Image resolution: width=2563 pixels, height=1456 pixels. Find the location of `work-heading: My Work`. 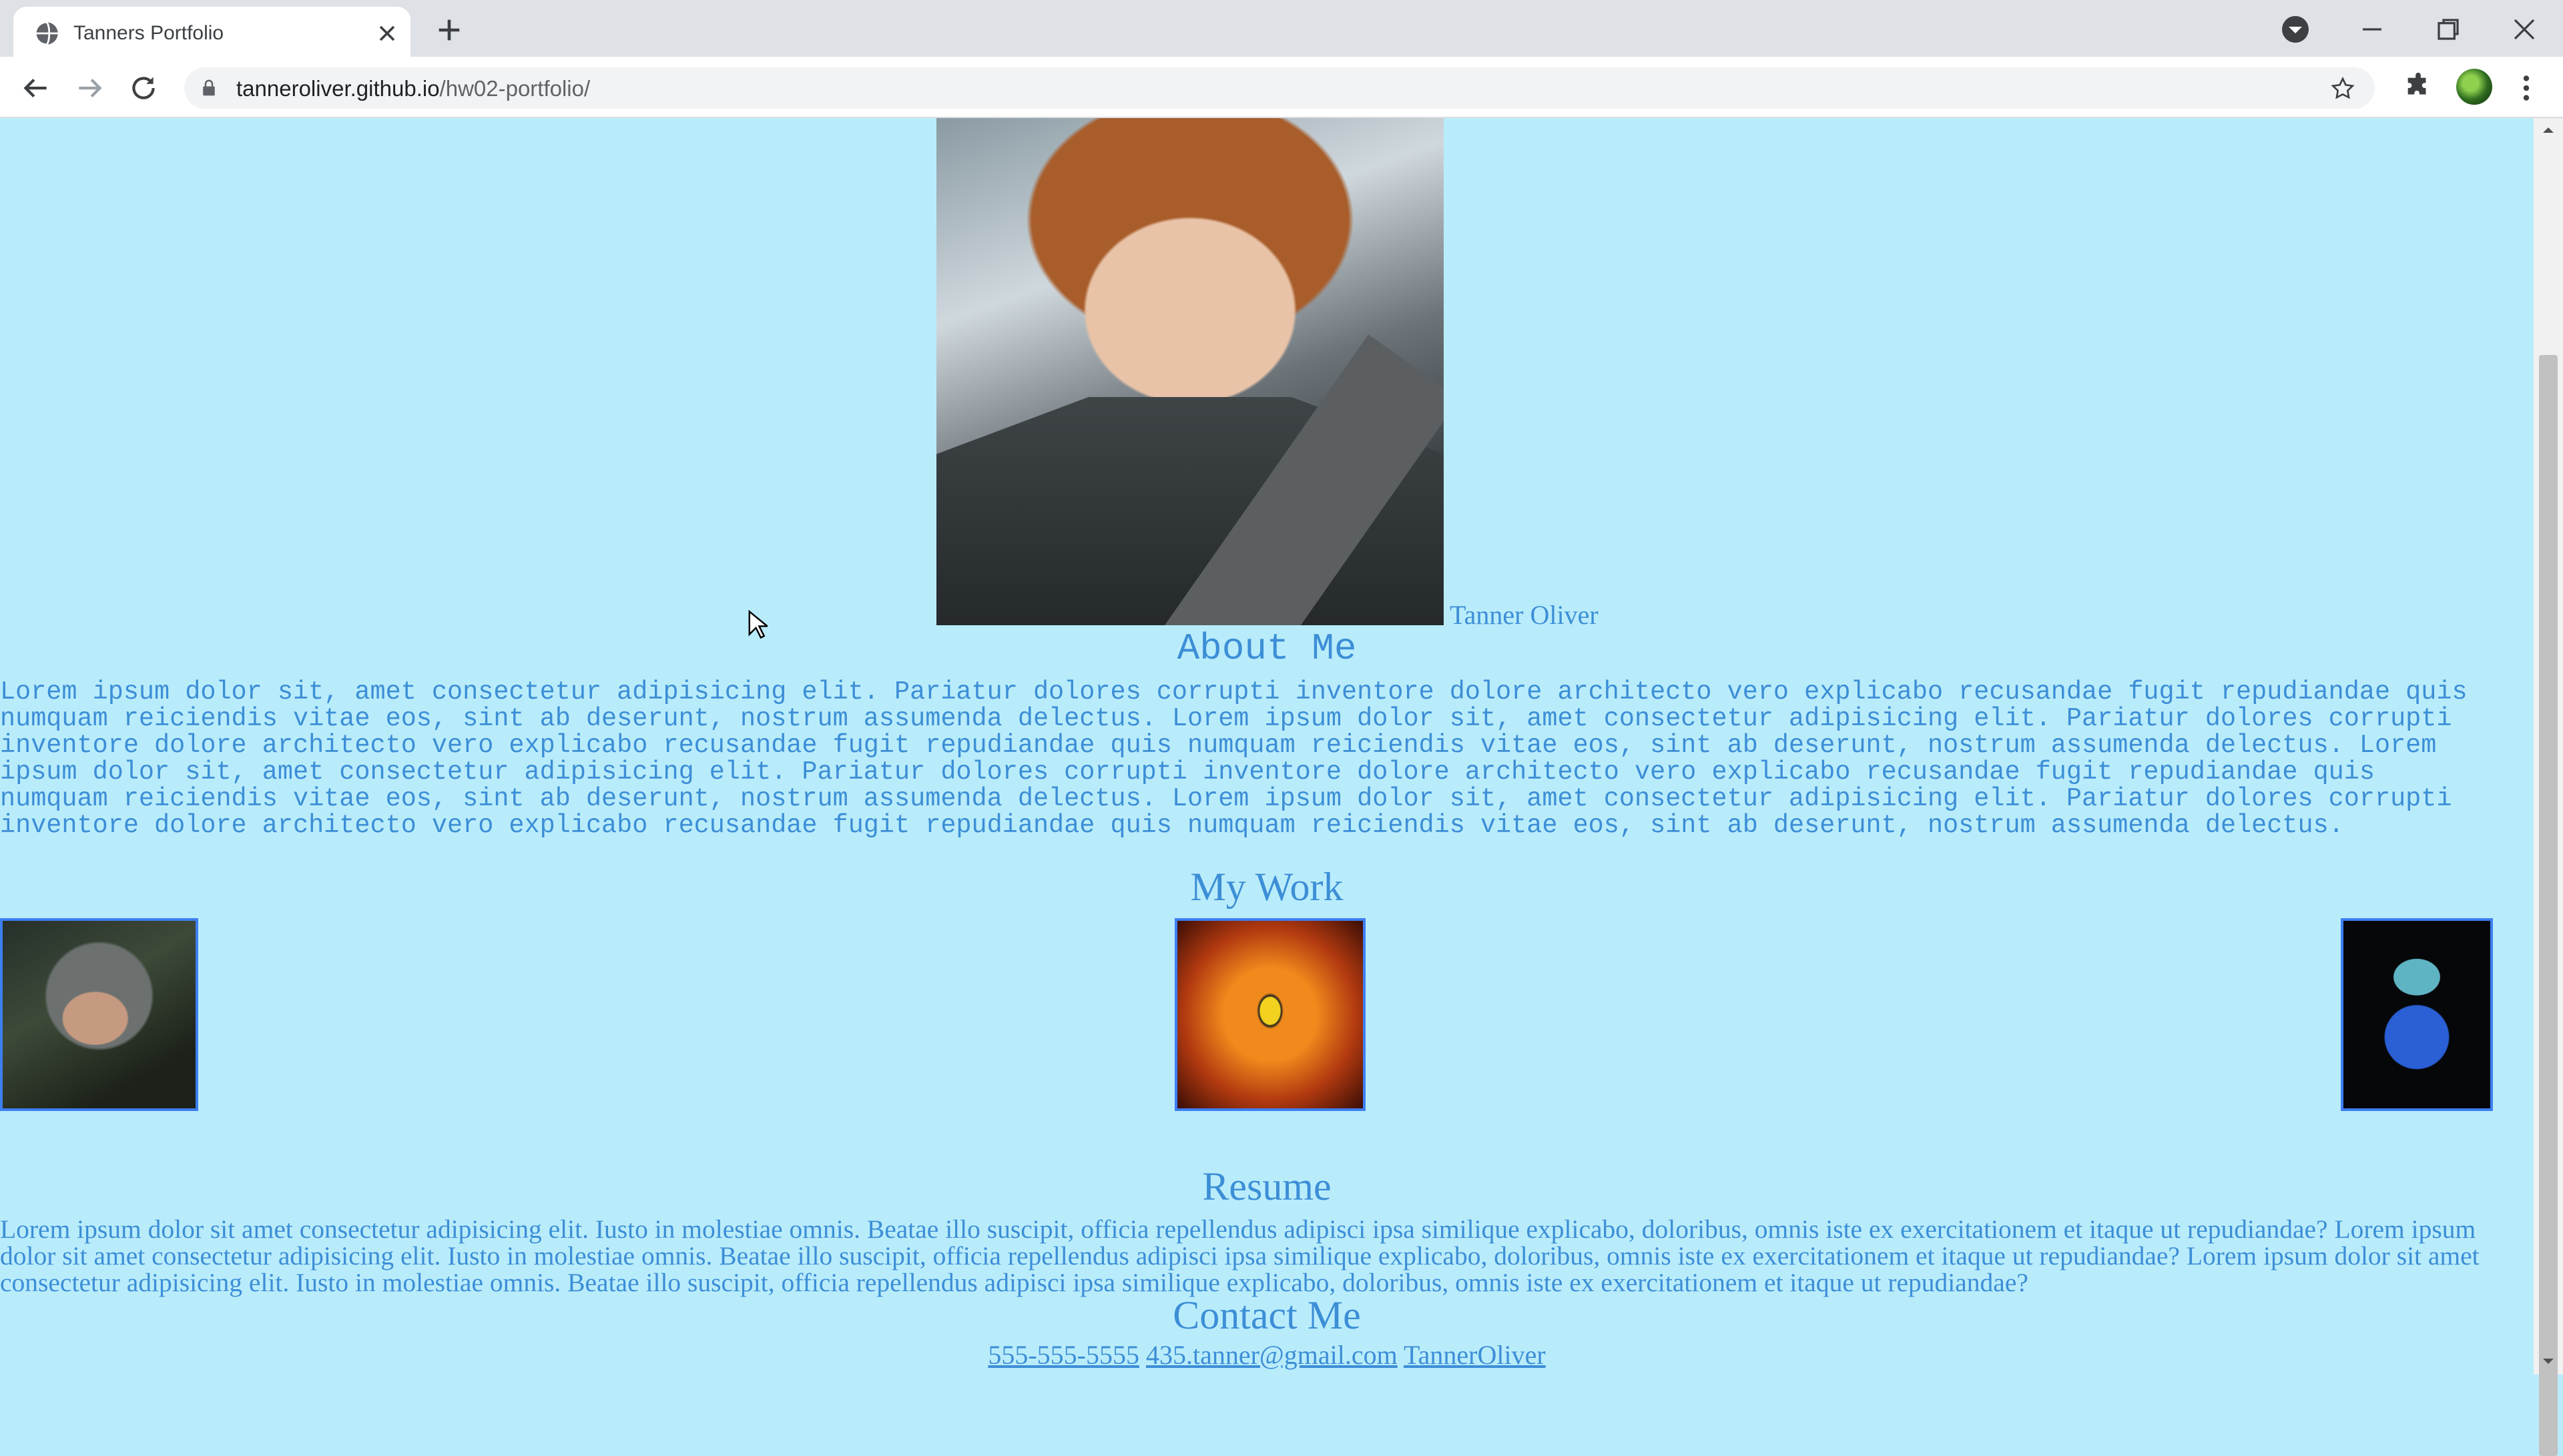

work-heading: My Work is located at coordinates (1267, 887).